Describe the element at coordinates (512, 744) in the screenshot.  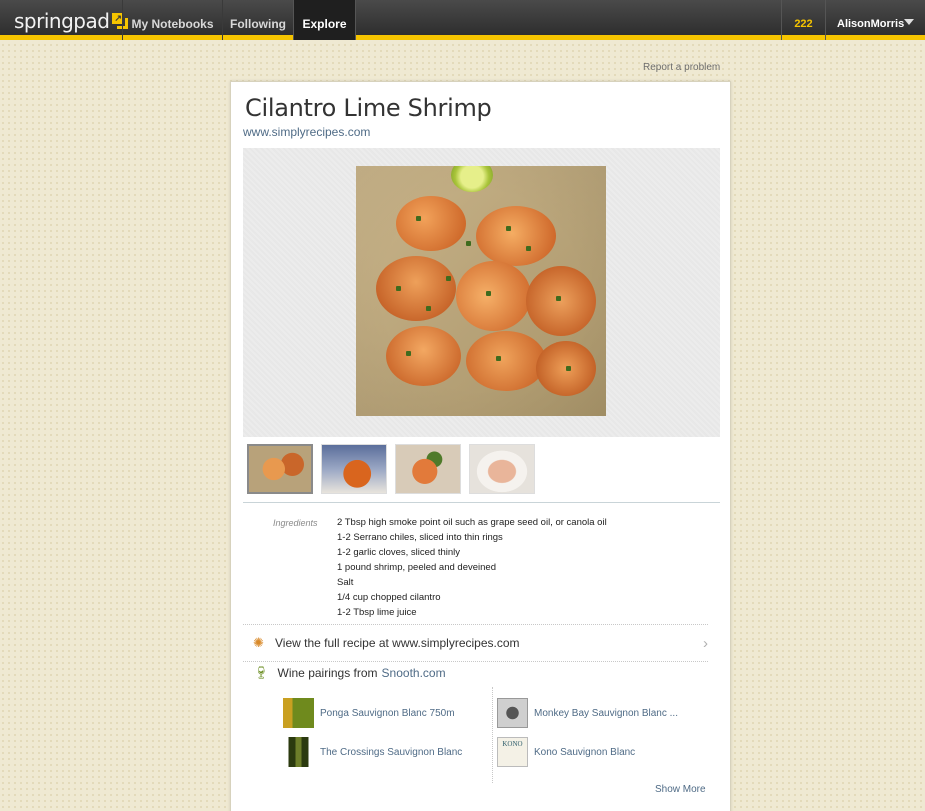
I see `kono-label-text: KONO` at that location.